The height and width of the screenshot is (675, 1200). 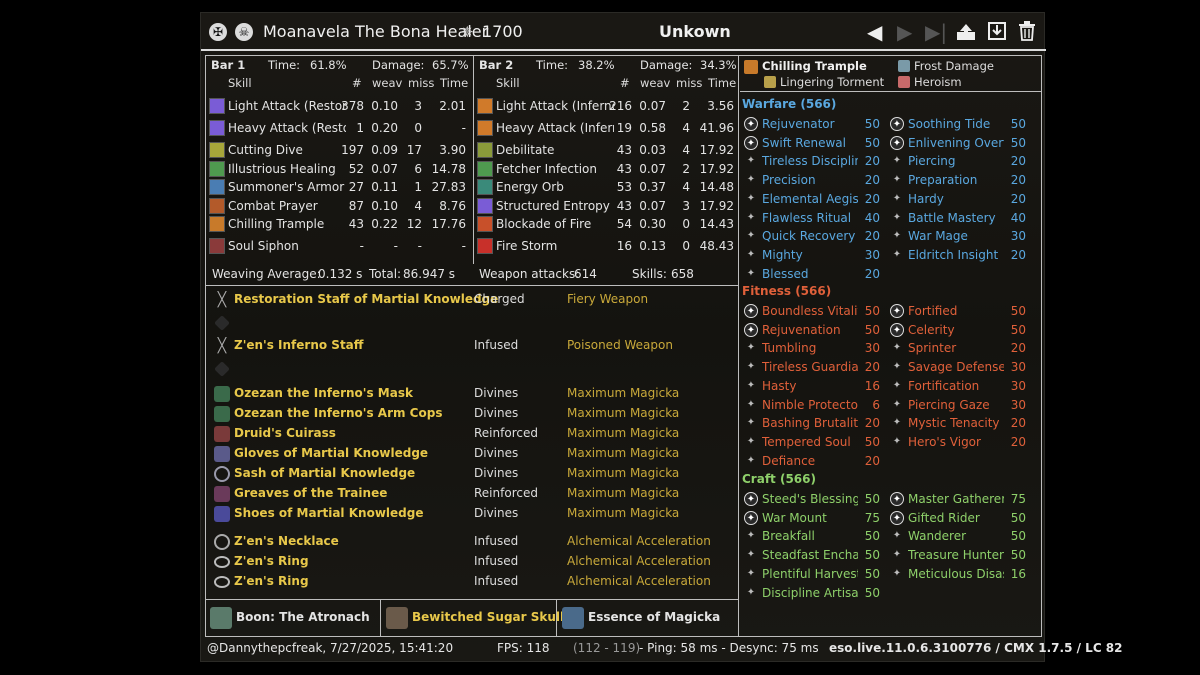 What do you see at coordinates (959, 556) in the screenshot?
I see `cp-star-row: ✦ Treasure Hunter 50` at bounding box center [959, 556].